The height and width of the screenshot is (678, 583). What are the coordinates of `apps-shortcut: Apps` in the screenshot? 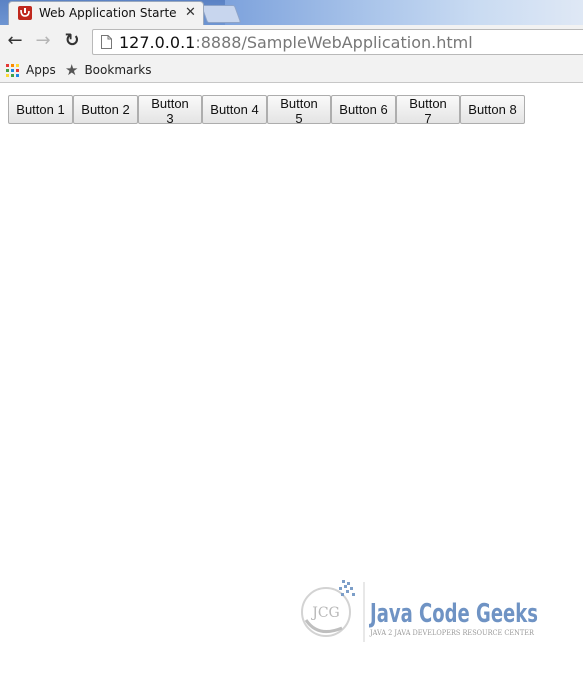 It's located at (31, 70).